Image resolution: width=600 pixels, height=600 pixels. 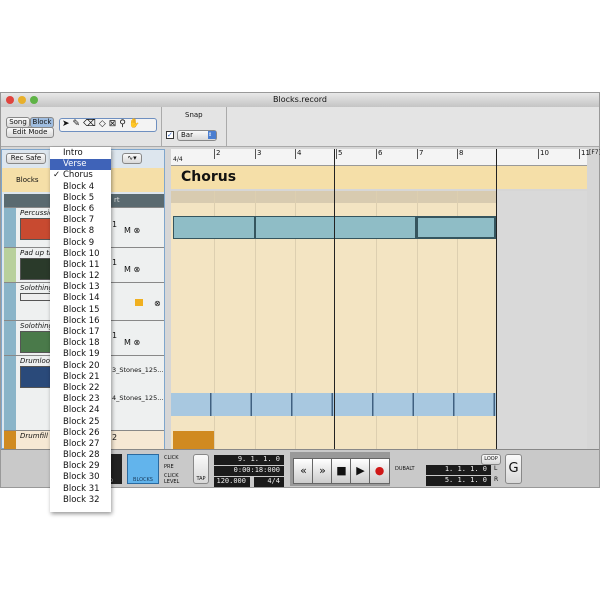 What do you see at coordinates (496, 299) in the screenshot?
I see `right-locator` at bounding box center [496, 299].